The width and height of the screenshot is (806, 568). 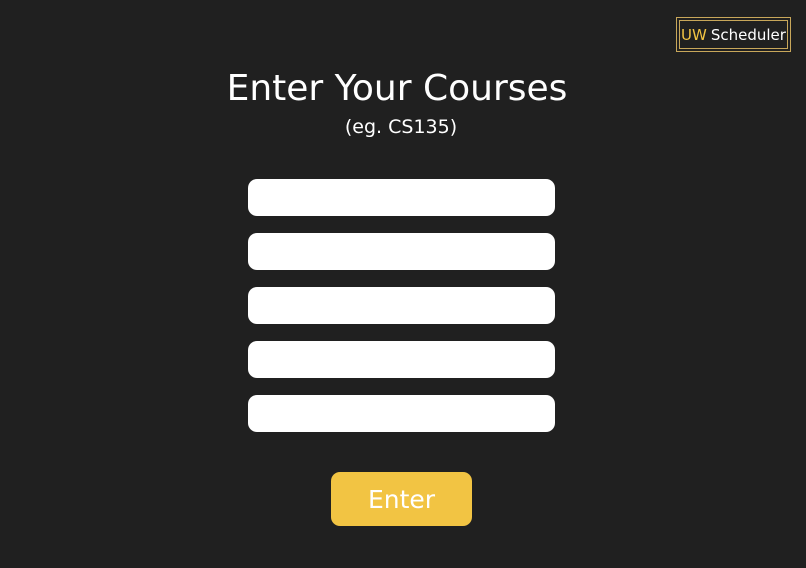 What do you see at coordinates (694, 34) in the screenshot?
I see `logo-accent-text: UW` at bounding box center [694, 34].